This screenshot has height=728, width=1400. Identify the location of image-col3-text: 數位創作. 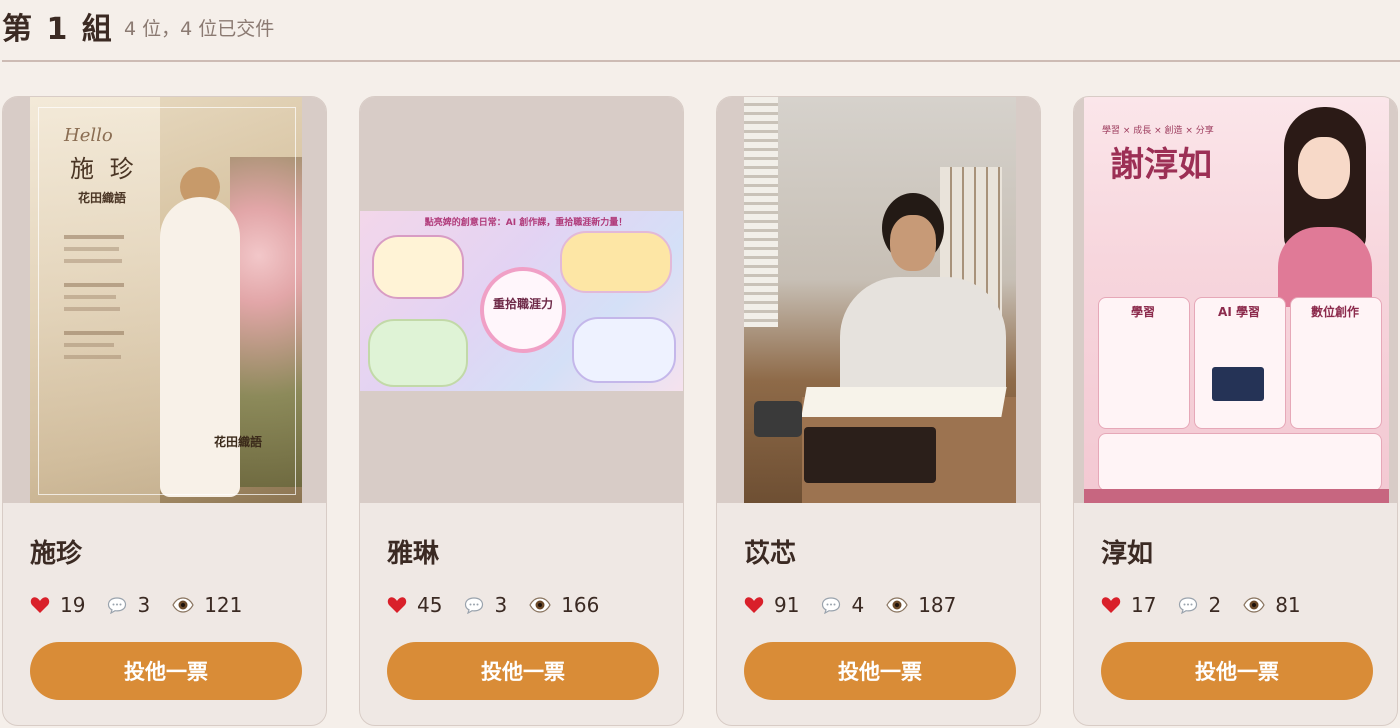
(1334, 312).